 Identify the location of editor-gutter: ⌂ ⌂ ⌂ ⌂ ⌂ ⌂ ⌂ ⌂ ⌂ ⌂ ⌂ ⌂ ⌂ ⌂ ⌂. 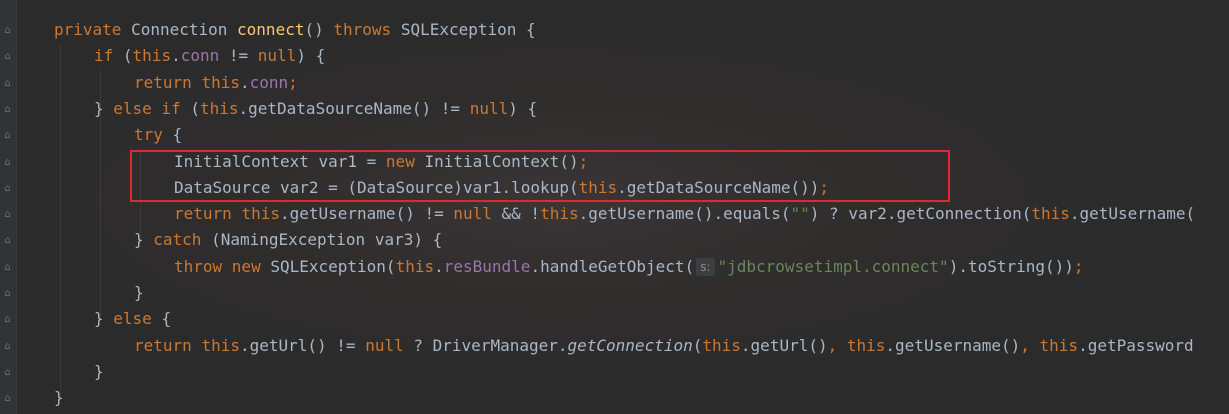
(8, 207).